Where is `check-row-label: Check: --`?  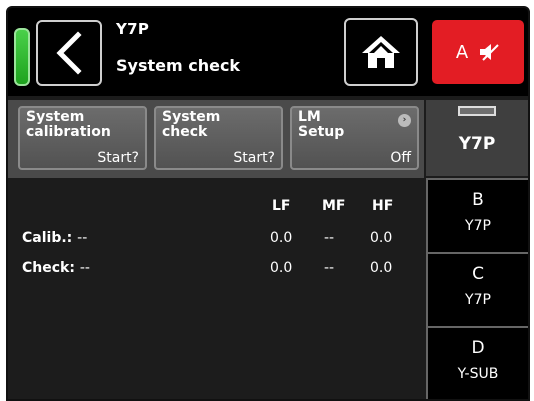 check-row-label: Check: -- is located at coordinates (56, 268).